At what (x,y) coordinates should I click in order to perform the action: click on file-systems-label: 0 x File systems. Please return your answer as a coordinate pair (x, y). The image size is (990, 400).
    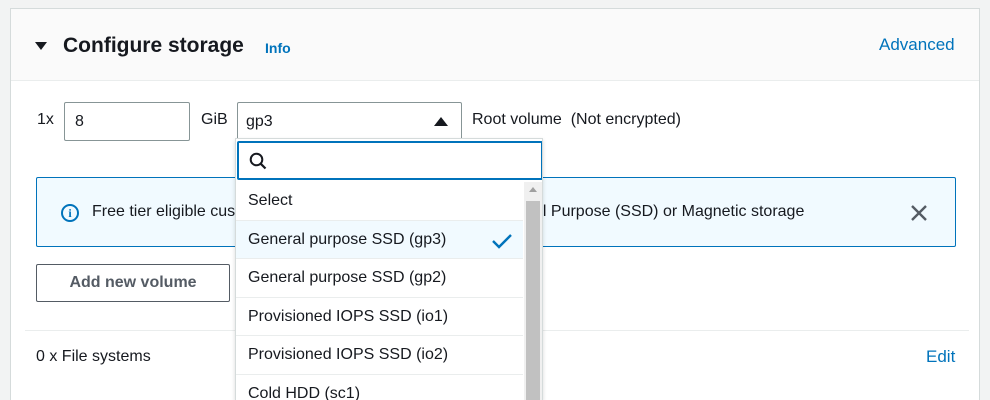
    Looking at the image, I should click on (93, 356).